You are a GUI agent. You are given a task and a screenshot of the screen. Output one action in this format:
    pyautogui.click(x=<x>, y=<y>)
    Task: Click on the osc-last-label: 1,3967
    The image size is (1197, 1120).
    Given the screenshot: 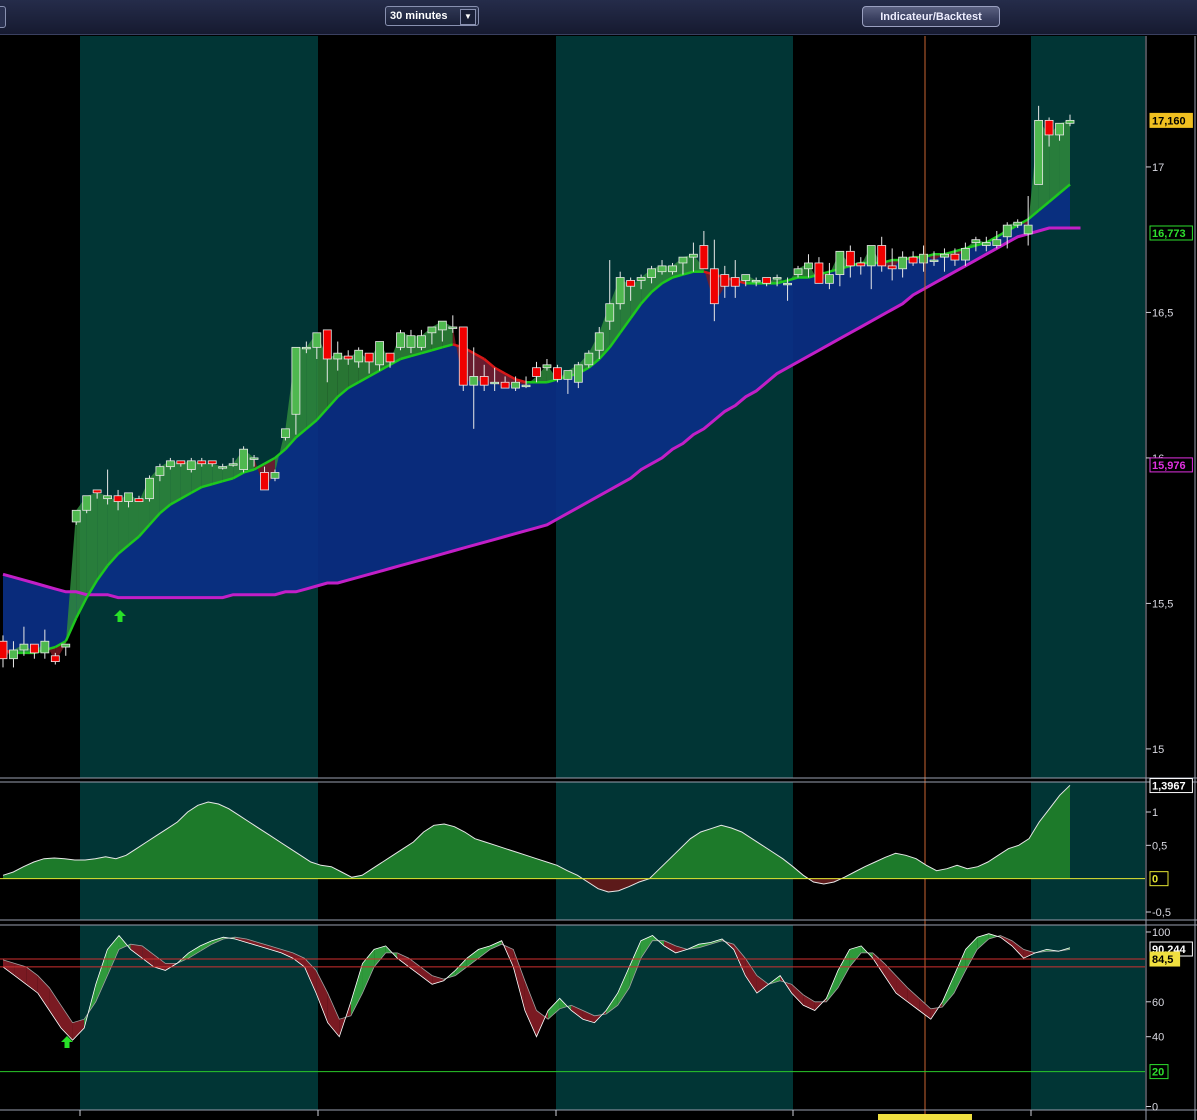 What is the action you would take?
    pyautogui.click(x=1169, y=787)
    